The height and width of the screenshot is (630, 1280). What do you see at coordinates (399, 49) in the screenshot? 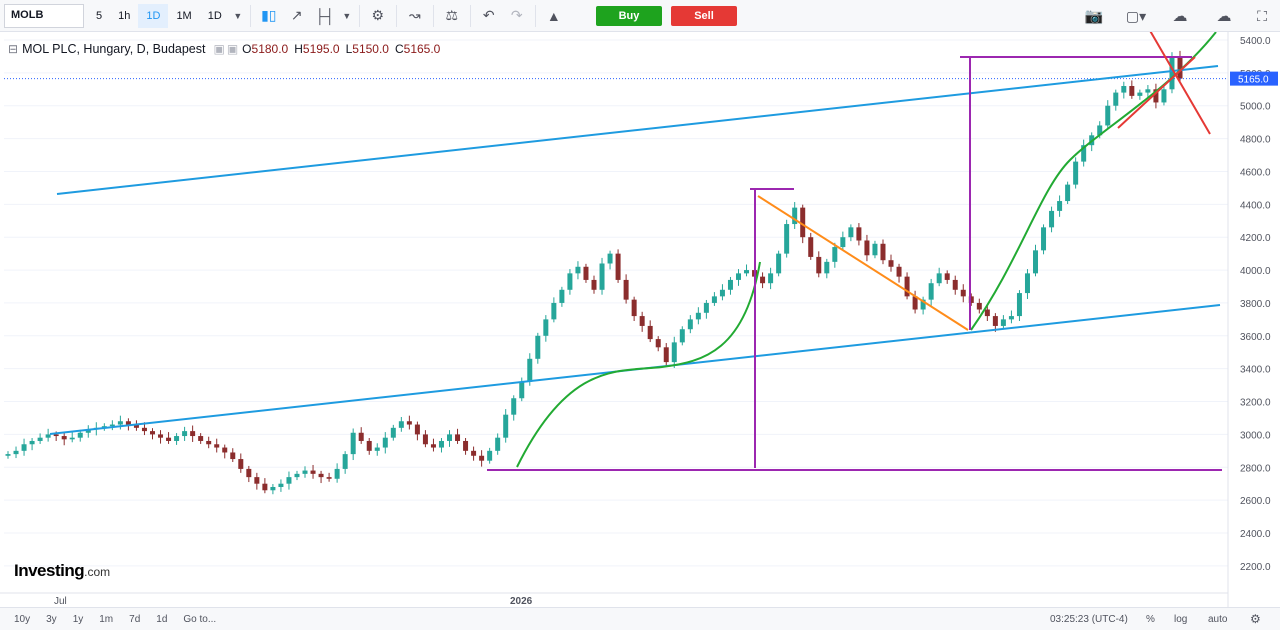
I see `close-label: C` at bounding box center [399, 49].